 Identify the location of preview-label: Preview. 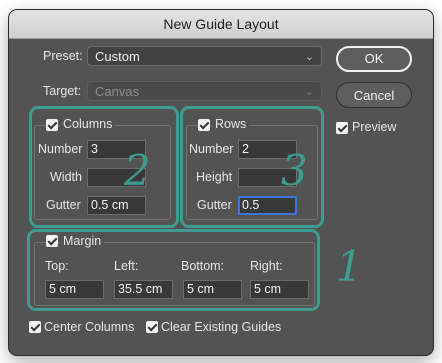
(374, 127).